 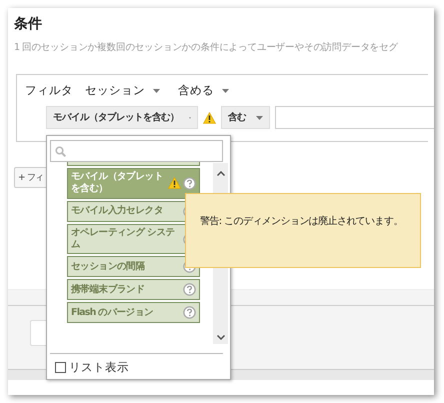 What do you see at coordinates (122, 117) in the screenshot?
I see `dimension-dropdown: モバイル（タブレットを含む）` at bounding box center [122, 117].